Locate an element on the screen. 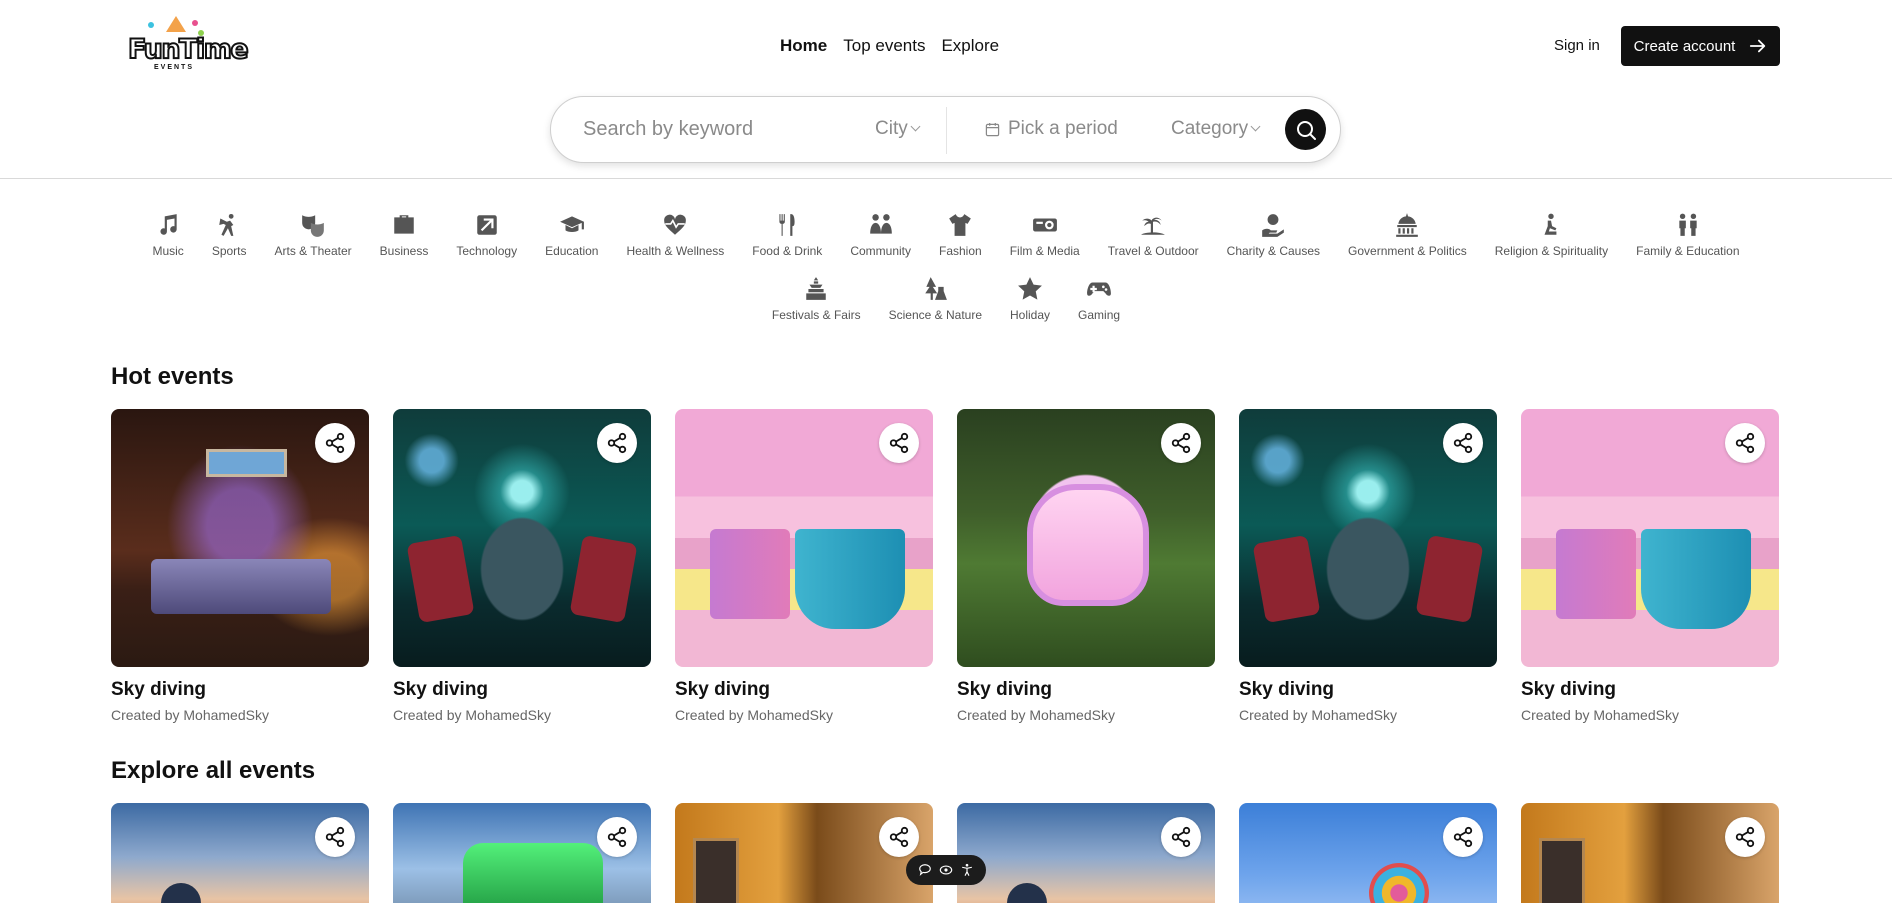 This screenshot has height=903, width=1892. graduation-cap-icon is located at coordinates (571, 224).